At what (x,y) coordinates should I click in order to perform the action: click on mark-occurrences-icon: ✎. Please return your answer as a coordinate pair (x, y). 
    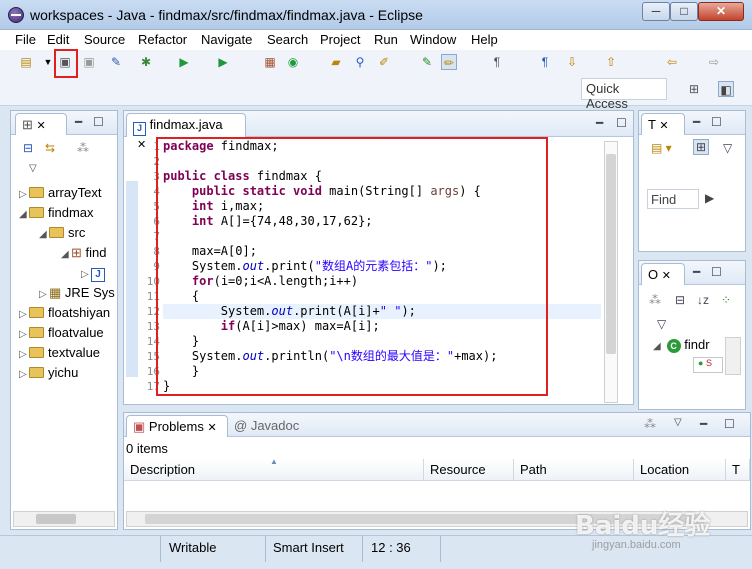
    Looking at the image, I should click on (427, 62).